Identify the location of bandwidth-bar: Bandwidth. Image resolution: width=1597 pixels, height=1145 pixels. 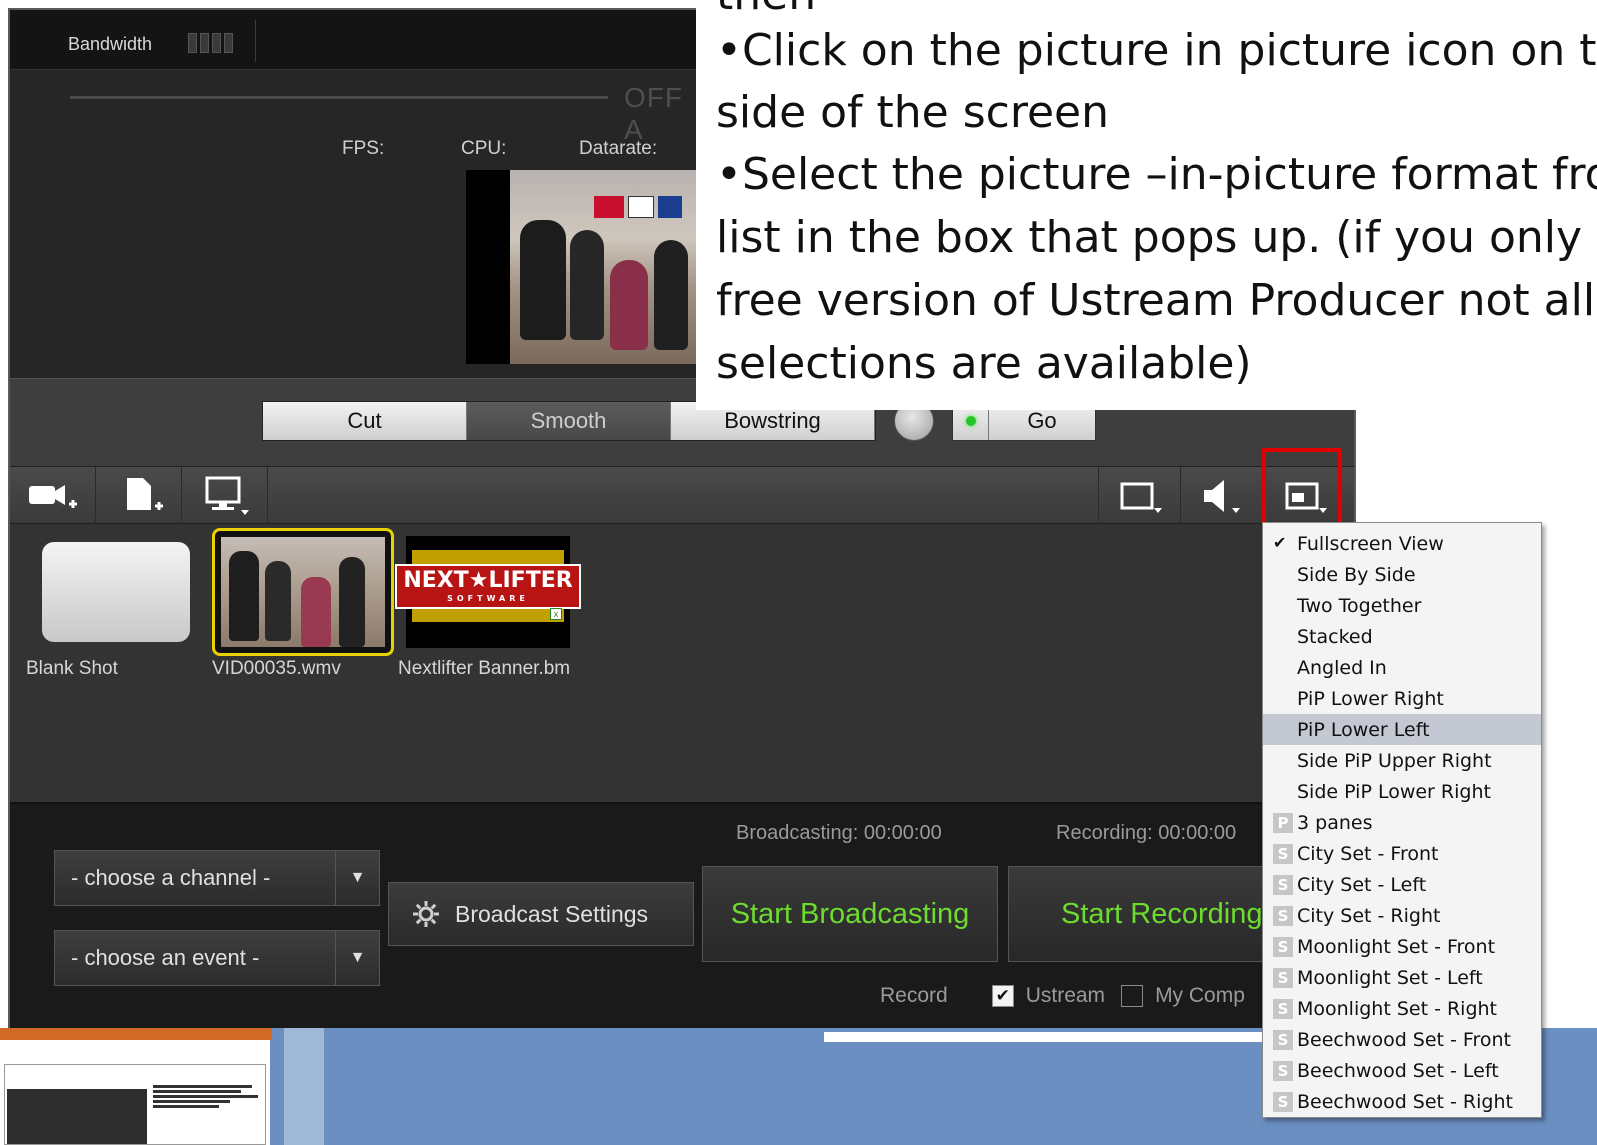
(355, 40).